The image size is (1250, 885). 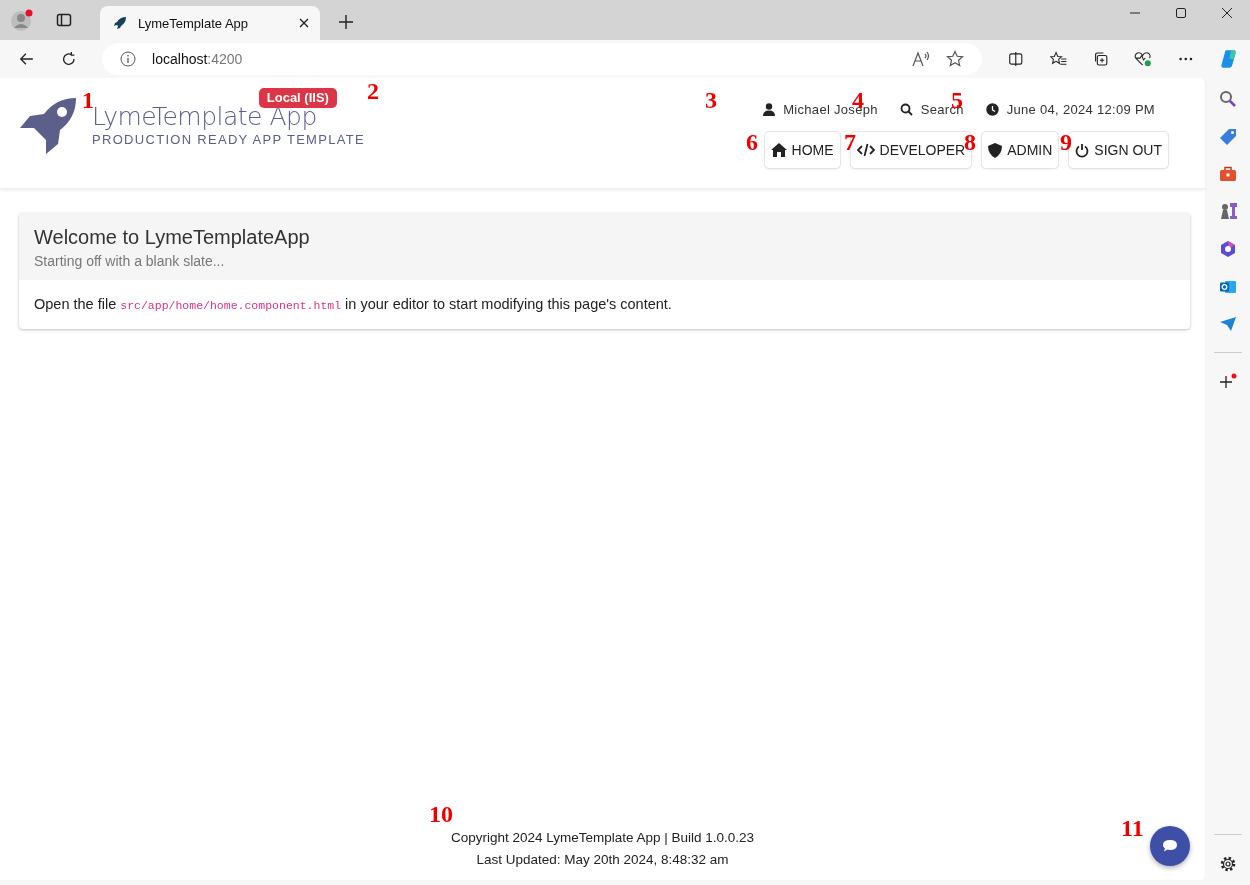 I want to click on callout-number: 1, so click(x=88, y=100).